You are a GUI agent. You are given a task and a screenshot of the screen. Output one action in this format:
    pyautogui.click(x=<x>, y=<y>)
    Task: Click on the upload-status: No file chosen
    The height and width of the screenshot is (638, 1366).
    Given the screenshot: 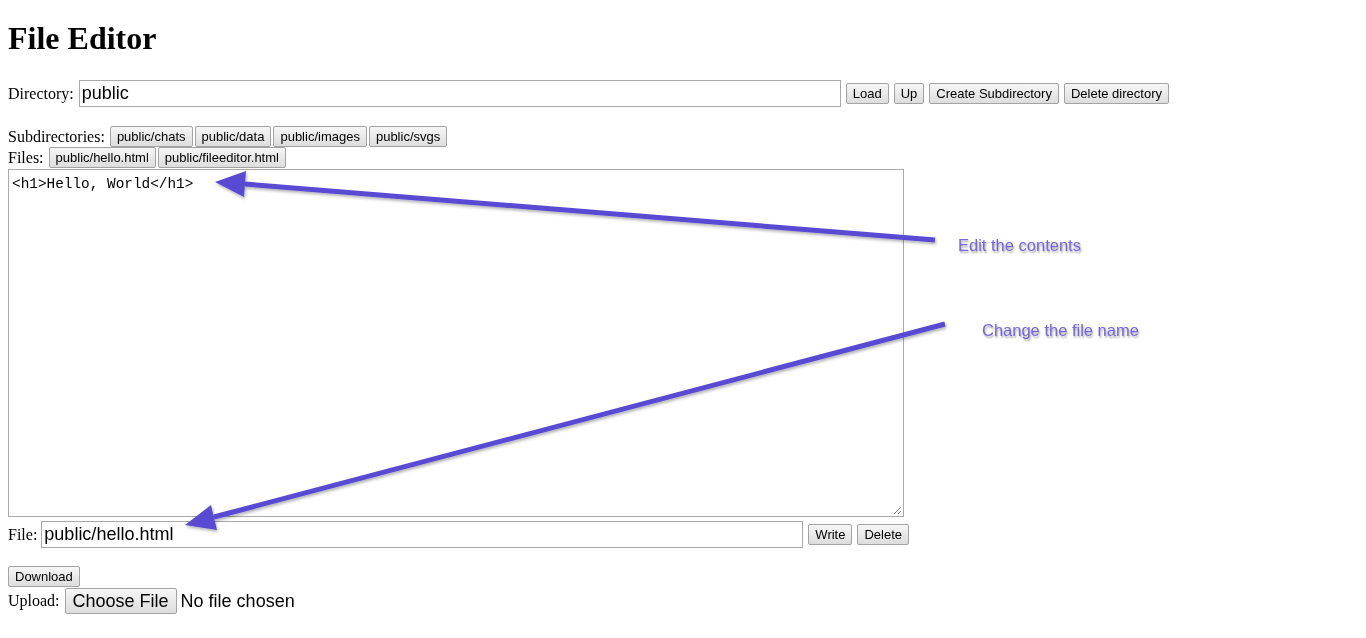 What is the action you would take?
    pyautogui.click(x=237, y=601)
    